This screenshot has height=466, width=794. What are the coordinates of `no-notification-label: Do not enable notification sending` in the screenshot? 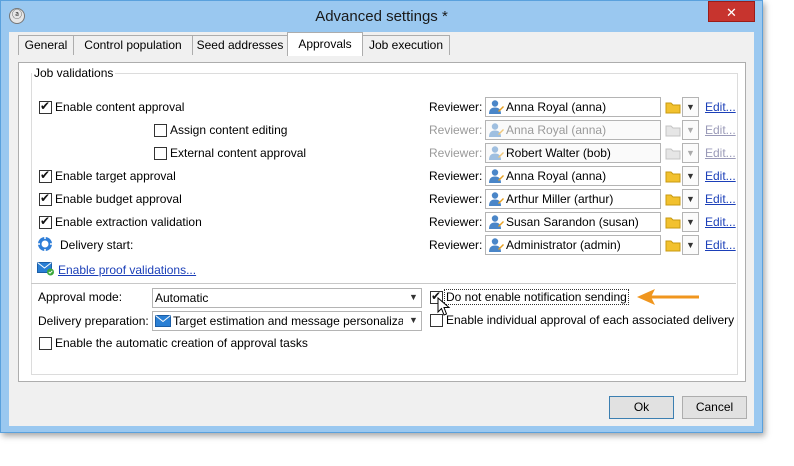 It's located at (536, 297).